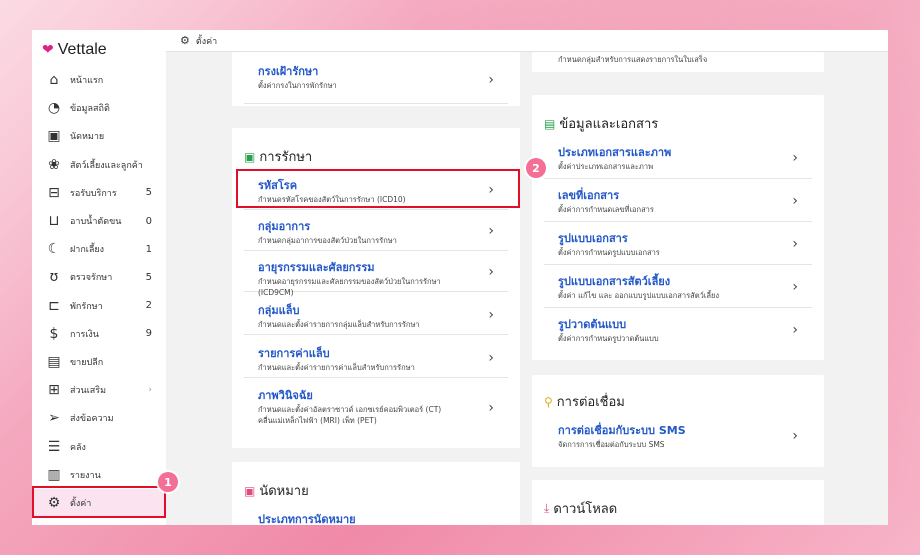 The width and height of the screenshot is (920, 555). I want to click on sidebar-item-label: ขายปลีก, so click(87, 362).